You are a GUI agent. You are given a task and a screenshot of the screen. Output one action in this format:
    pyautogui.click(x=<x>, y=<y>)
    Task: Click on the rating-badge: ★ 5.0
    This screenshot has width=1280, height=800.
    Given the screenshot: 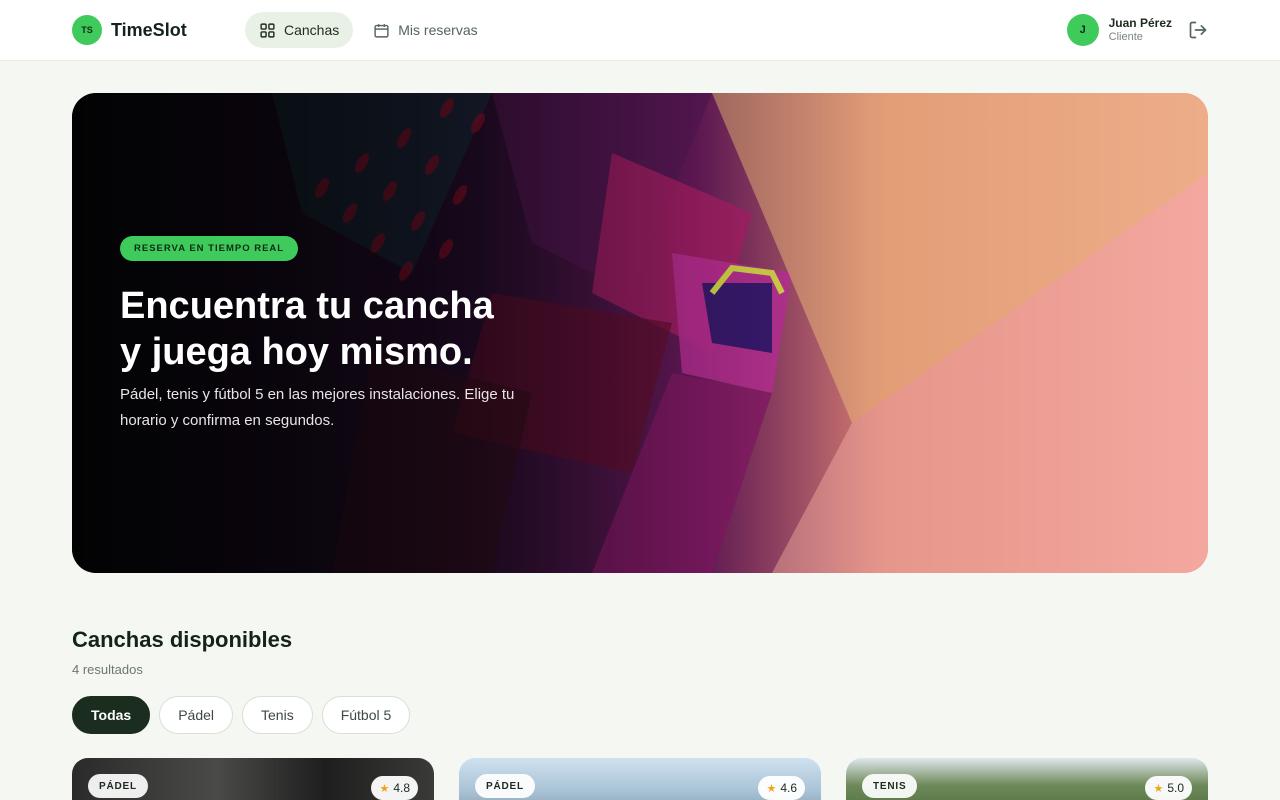 What is the action you would take?
    pyautogui.click(x=1168, y=788)
    